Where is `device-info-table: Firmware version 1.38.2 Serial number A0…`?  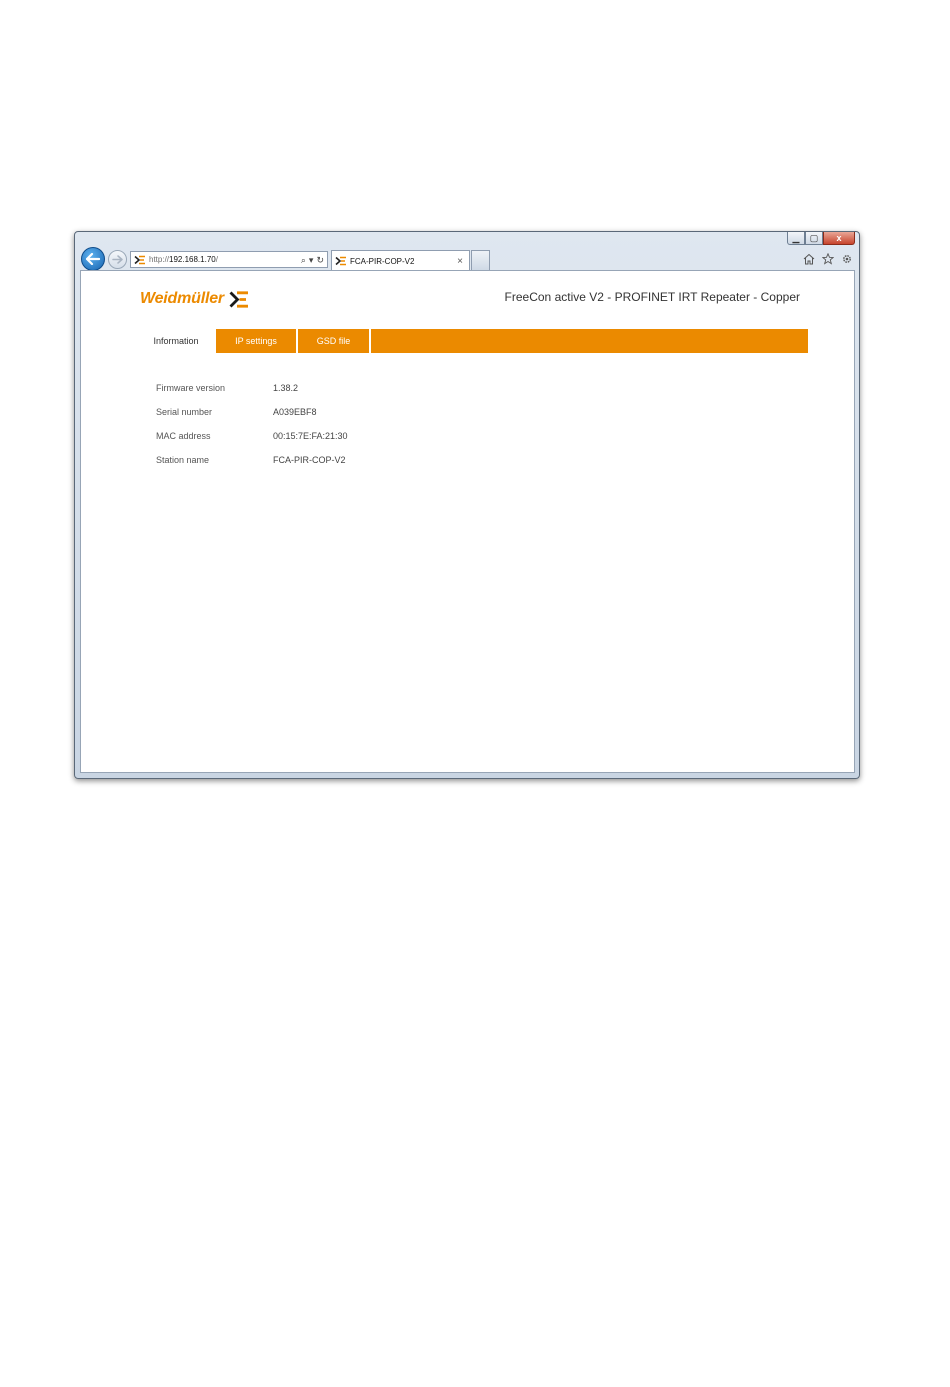
device-info-table: Firmware version 1.38.2 Serial number A0… is located at coordinates (252, 431).